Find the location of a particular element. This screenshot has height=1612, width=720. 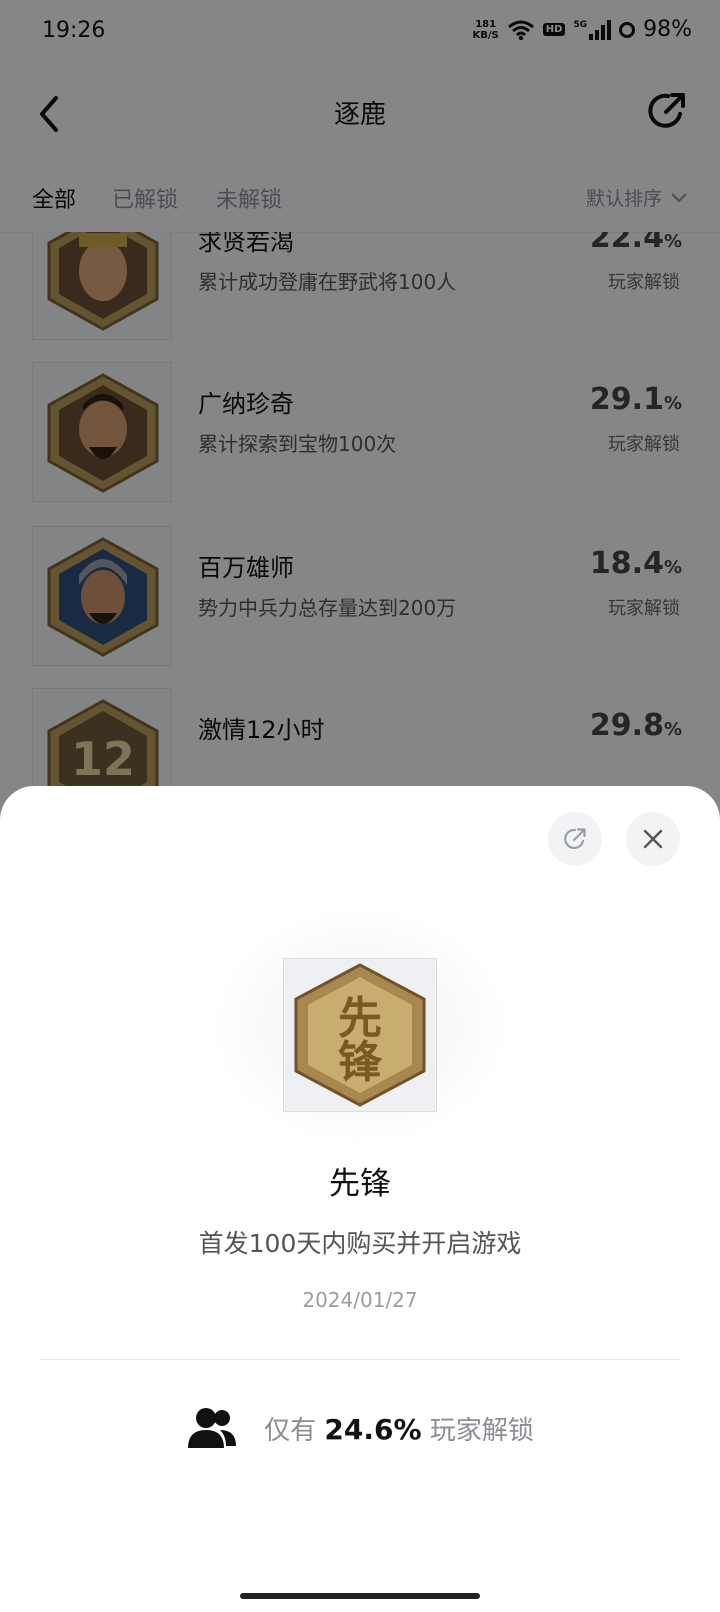

achievement-description: 首发100天内购买并开启游戏 is located at coordinates (360, 1243).